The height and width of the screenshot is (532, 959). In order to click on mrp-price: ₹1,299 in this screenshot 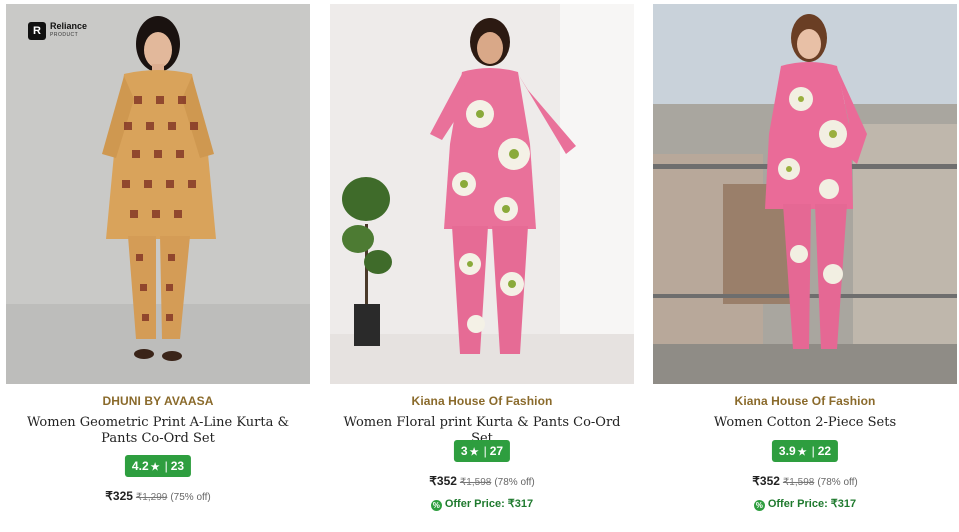, I will do `click(151, 497)`.